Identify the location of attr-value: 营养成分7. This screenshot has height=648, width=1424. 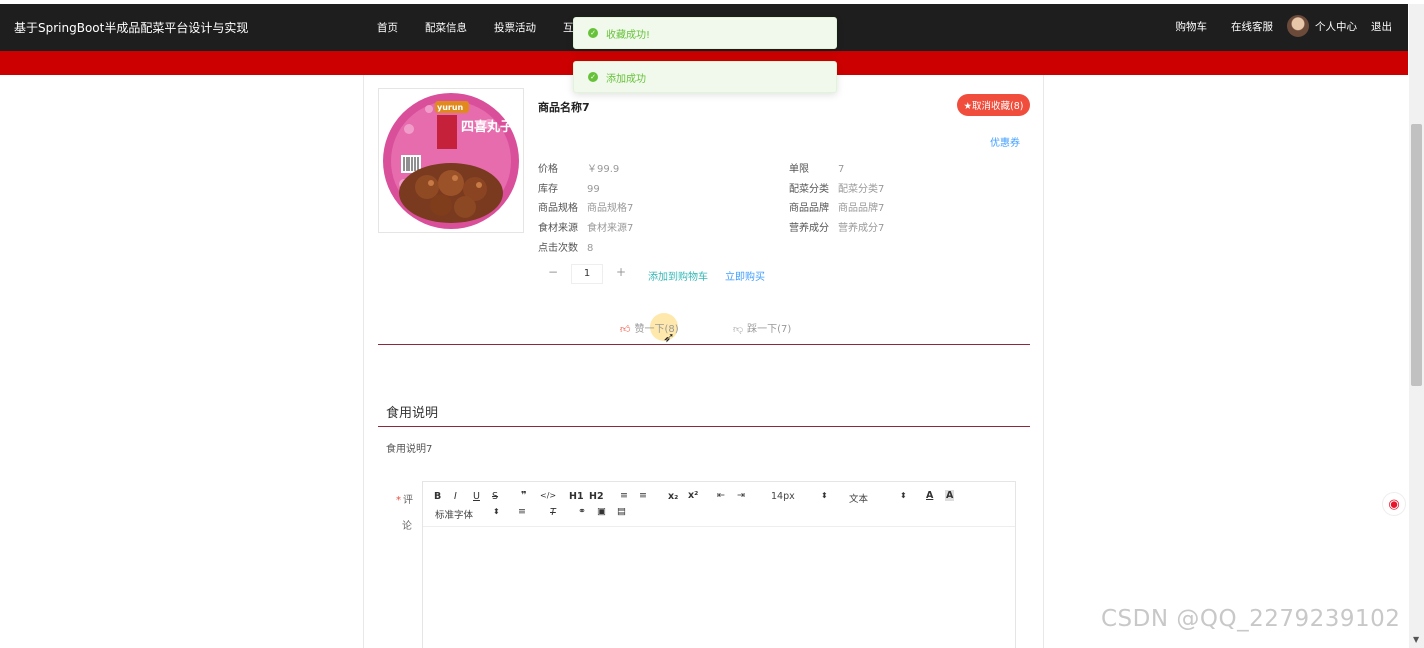
(861, 228).